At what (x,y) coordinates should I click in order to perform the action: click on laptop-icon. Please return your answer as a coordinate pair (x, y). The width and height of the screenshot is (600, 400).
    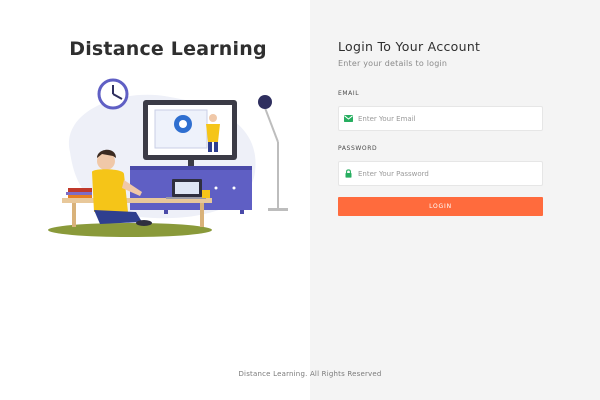
    Looking at the image, I should click on (186, 189).